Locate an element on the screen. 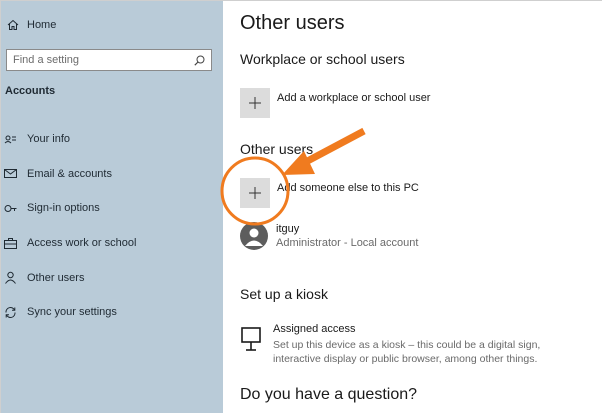 This screenshot has width=602, height=413. add-someone-else-button: Add someone else to this PC is located at coordinates (329, 193).